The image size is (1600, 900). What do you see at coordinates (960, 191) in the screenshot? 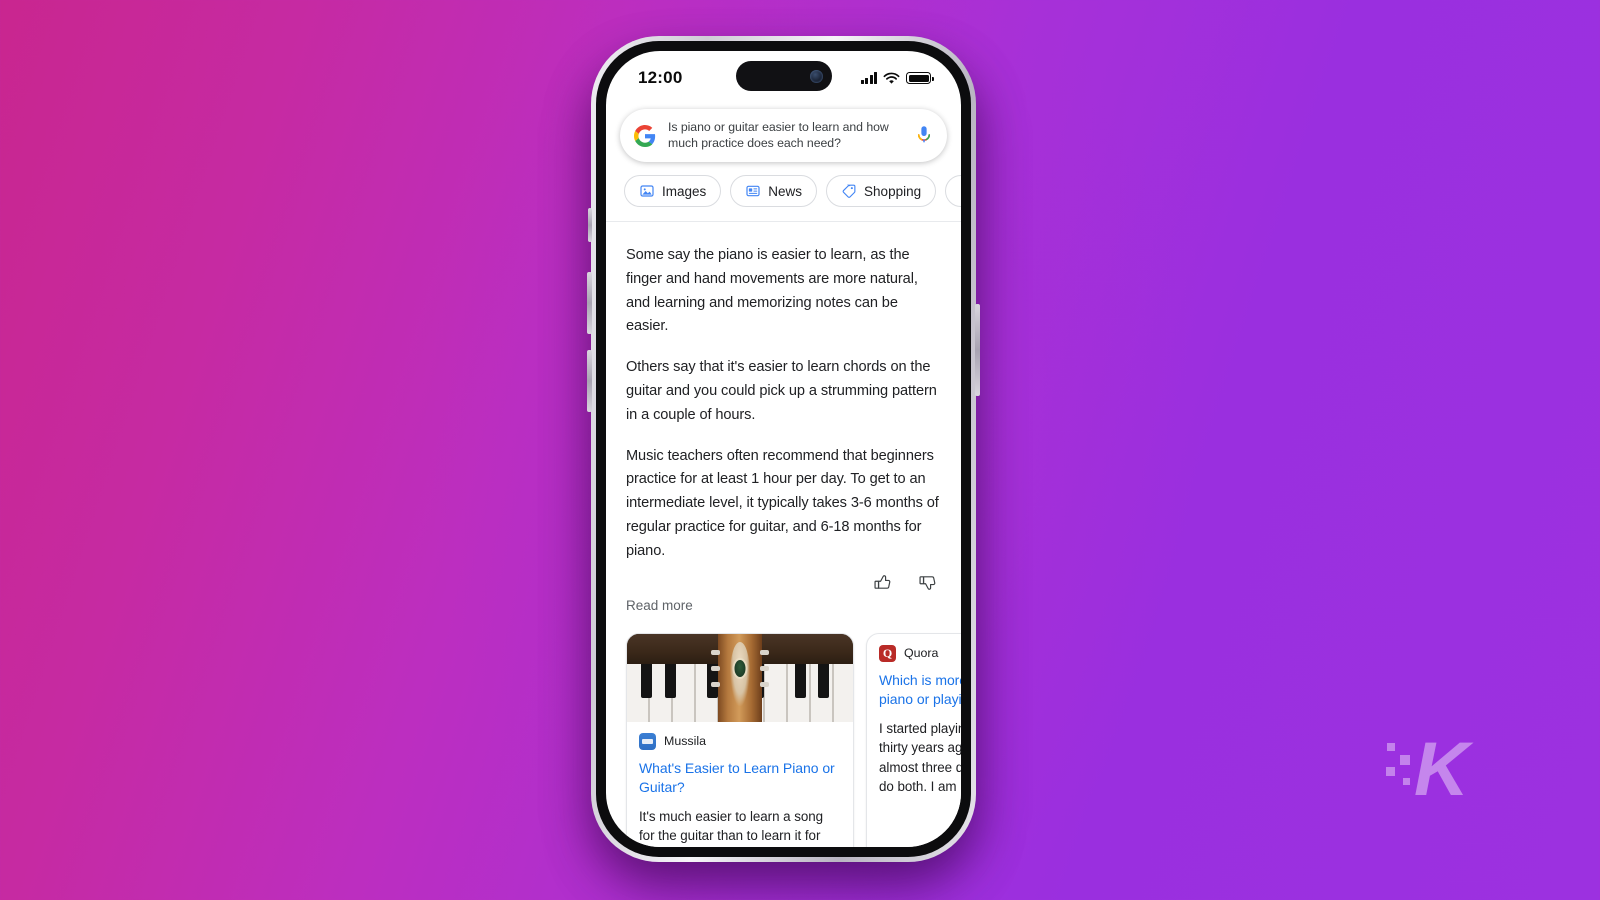
I see `video-play-icon` at bounding box center [960, 191].